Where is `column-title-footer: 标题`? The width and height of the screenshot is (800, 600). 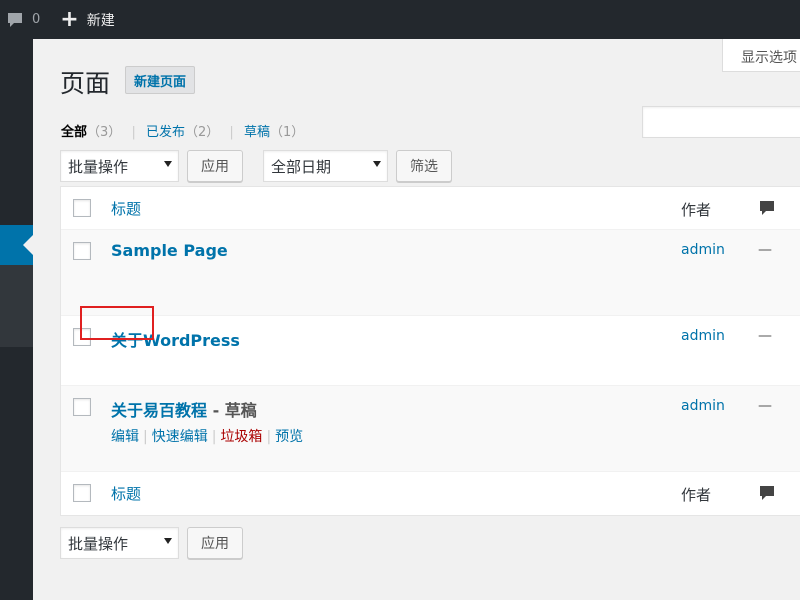 column-title-footer: 标题 is located at coordinates (126, 493).